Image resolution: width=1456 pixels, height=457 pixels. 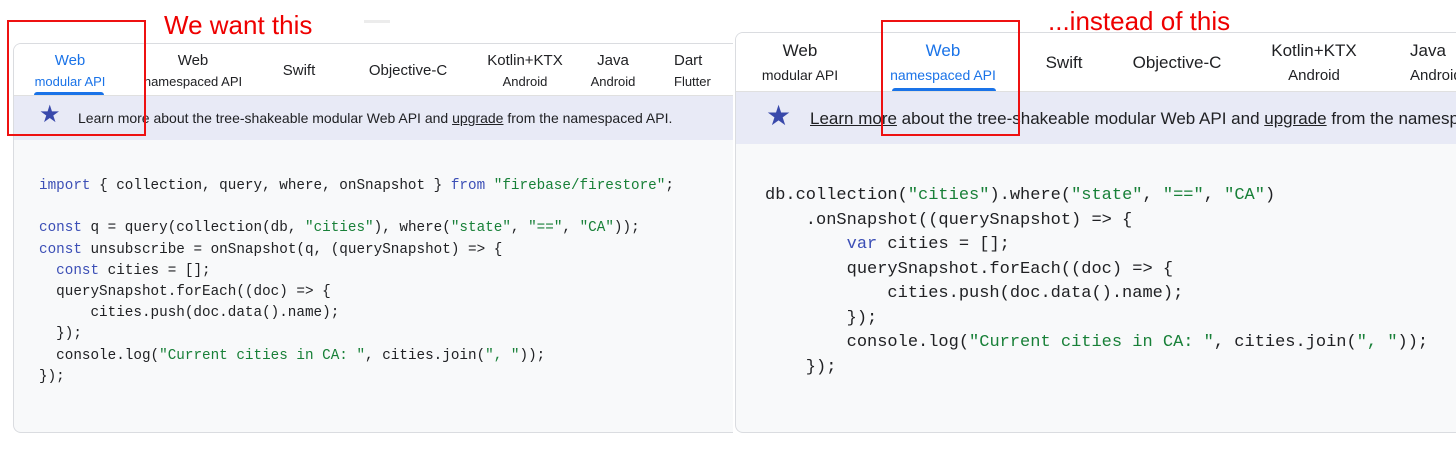 I want to click on code-line: const cities = [];, so click(x=133, y=270).